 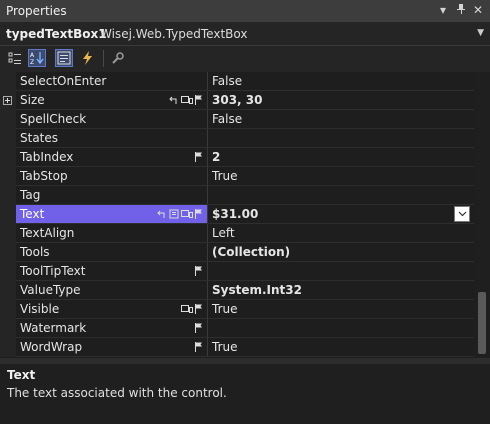 I want to click on property-name: TextAlign, so click(x=112, y=233).